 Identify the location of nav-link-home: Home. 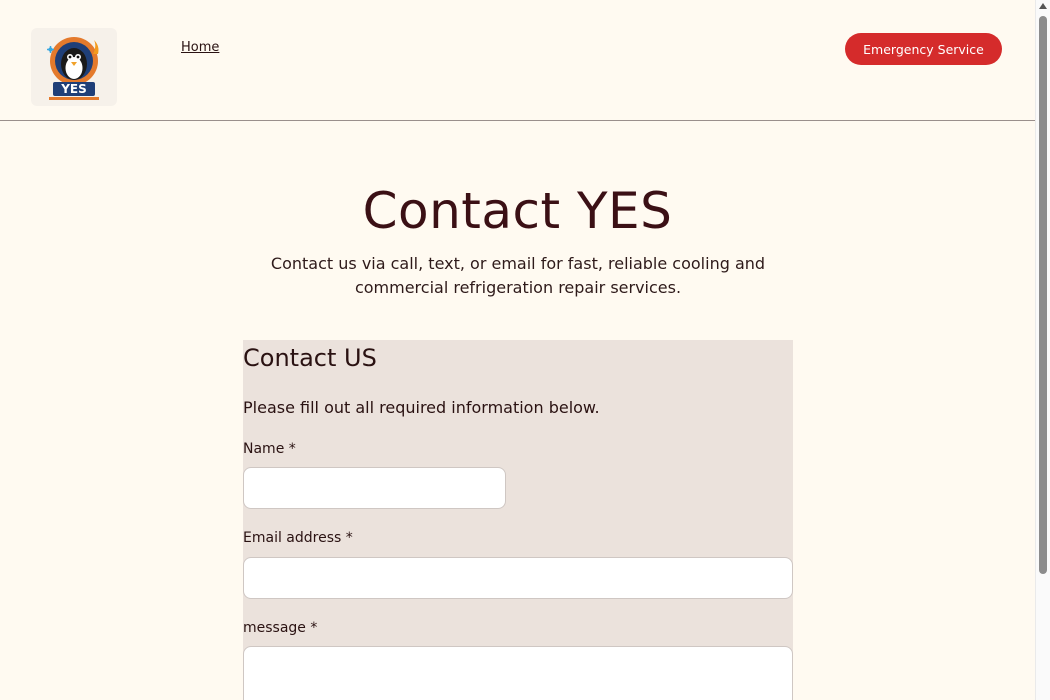
(200, 47).